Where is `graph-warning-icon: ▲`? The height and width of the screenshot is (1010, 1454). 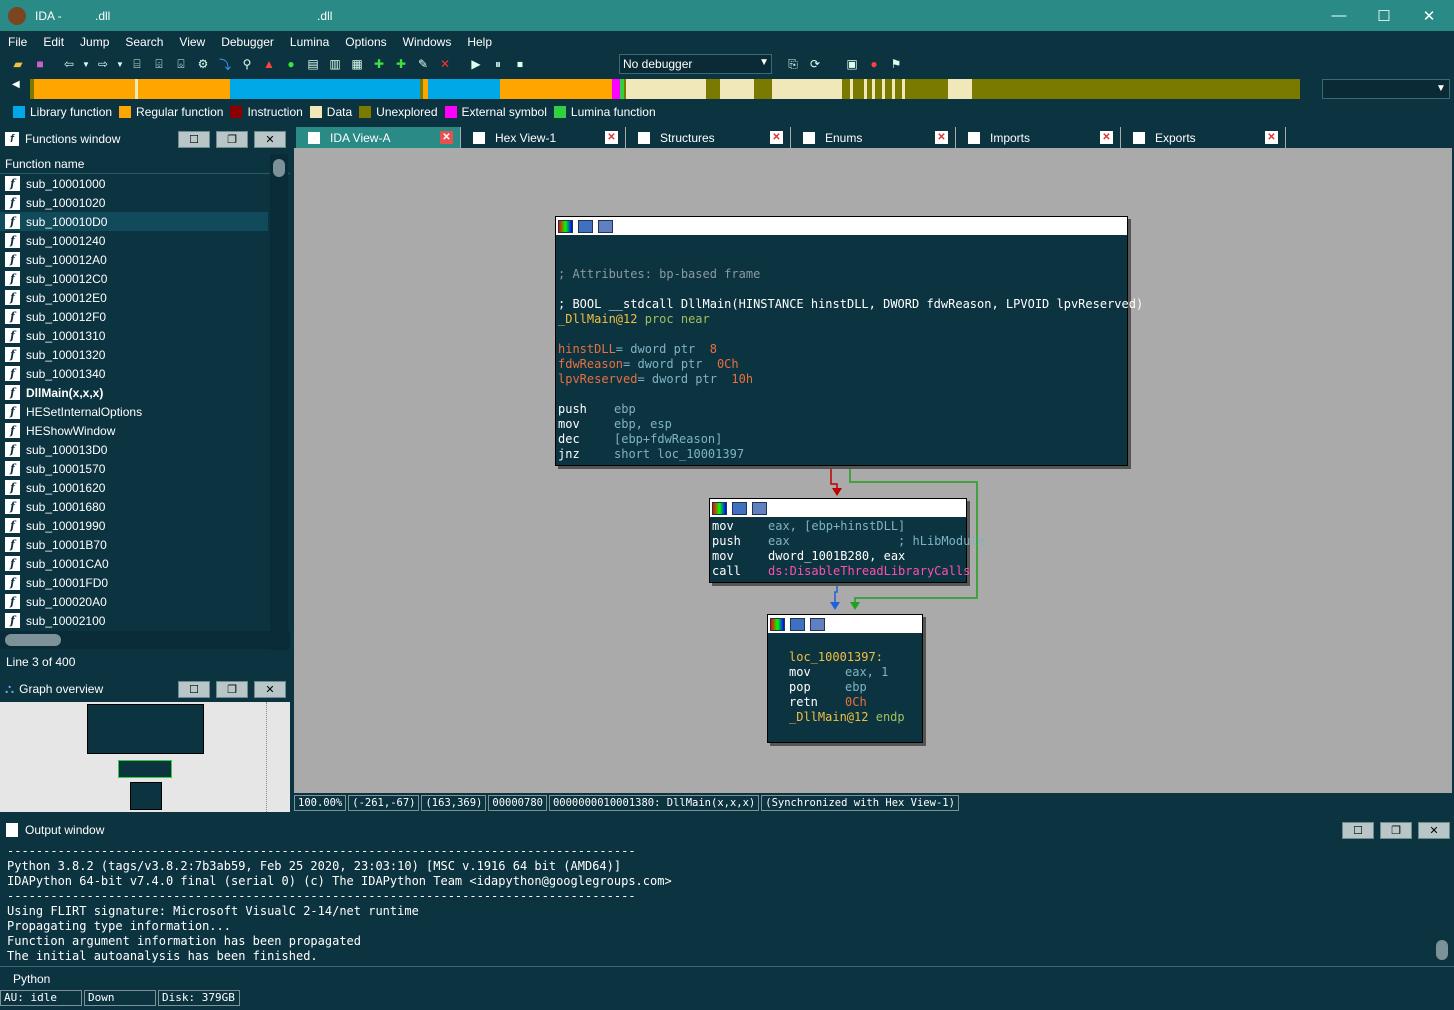
graph-warning-icon: ▲ is located at coordinates (269, 64).